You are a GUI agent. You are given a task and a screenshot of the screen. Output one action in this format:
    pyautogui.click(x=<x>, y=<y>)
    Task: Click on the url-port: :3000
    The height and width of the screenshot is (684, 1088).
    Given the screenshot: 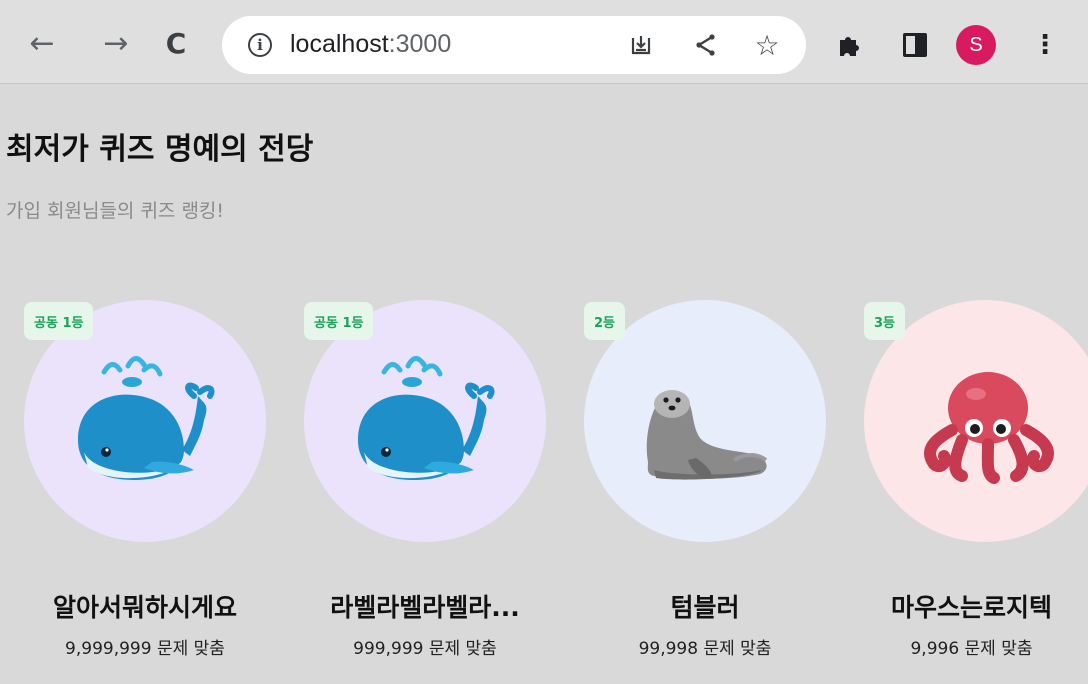 What is the action you would take?
    pyautogui.click(x=420, y=44)
    